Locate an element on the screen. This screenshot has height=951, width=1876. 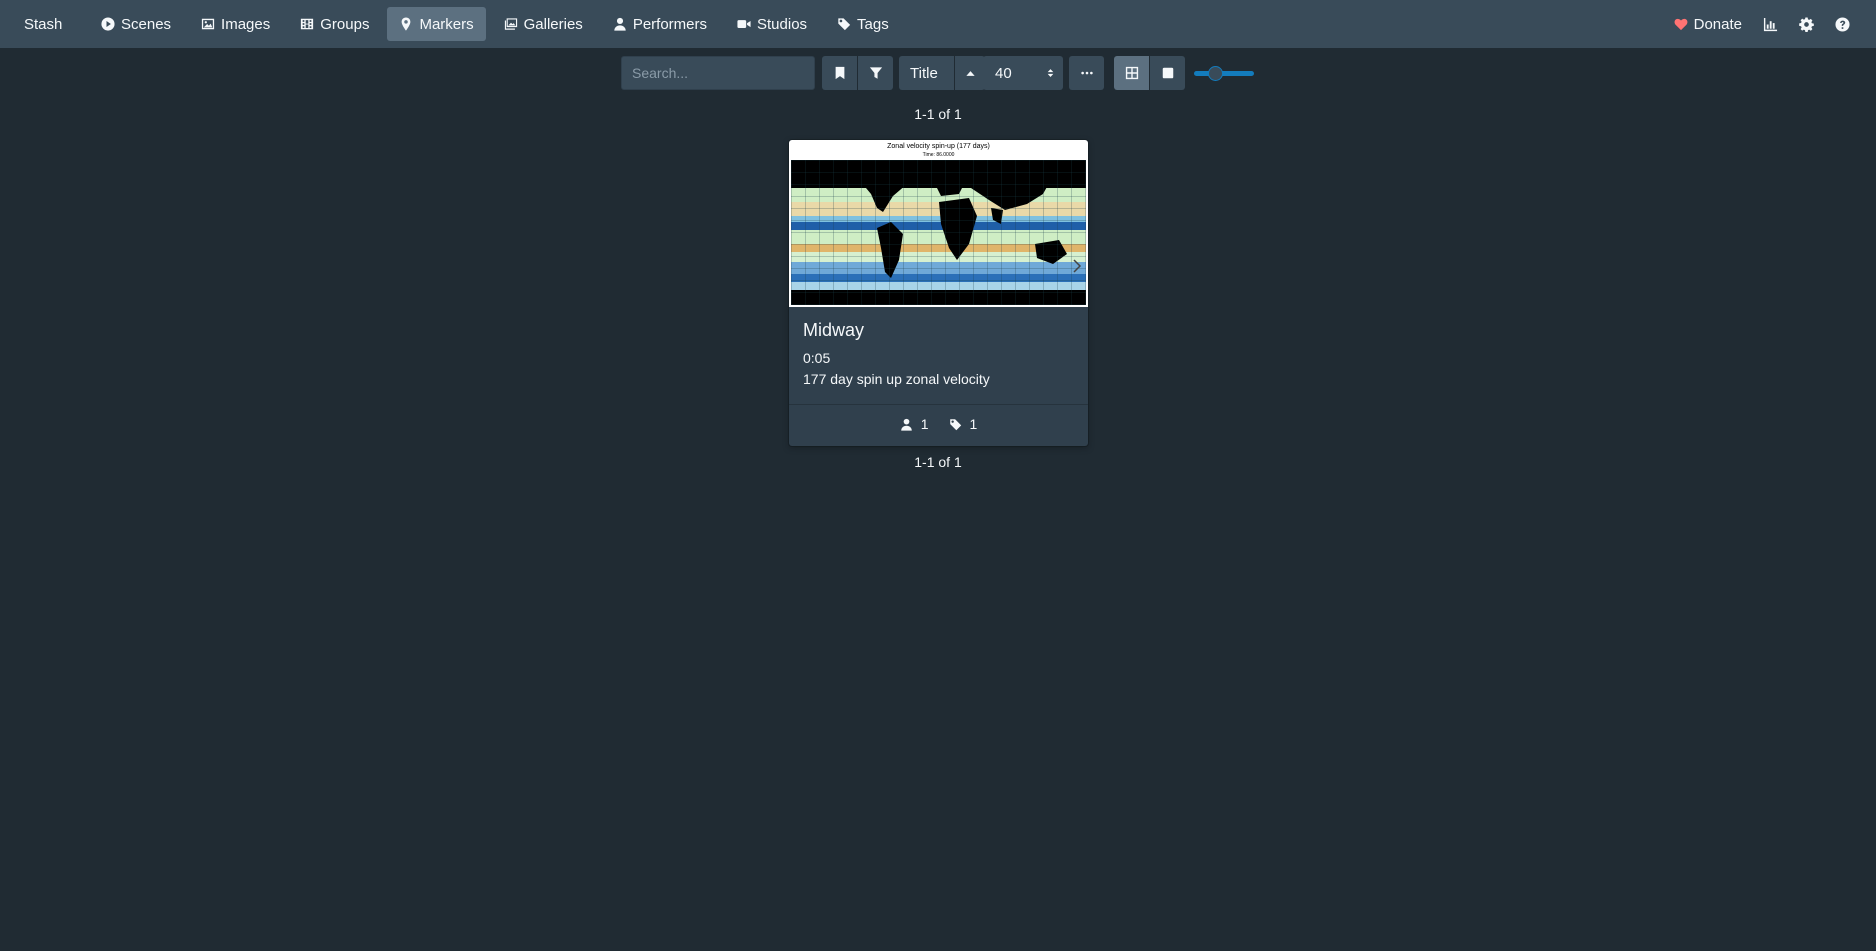
nav-item-markers: Markers is located at coordinates (436, 24).